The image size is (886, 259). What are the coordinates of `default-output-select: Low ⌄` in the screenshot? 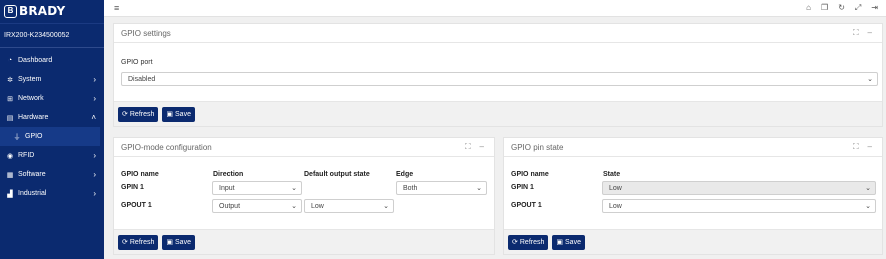 It's located at (349, 206).